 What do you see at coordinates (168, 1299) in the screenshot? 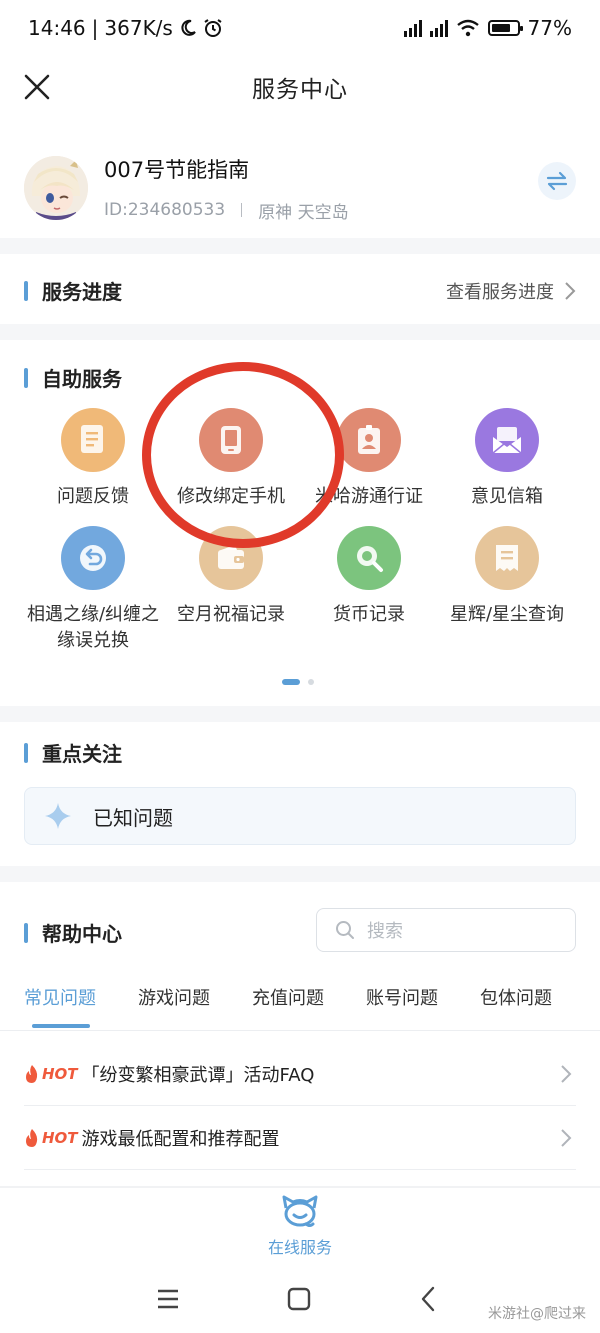
I see `menu-icon` at bounding box center [168, 1299].